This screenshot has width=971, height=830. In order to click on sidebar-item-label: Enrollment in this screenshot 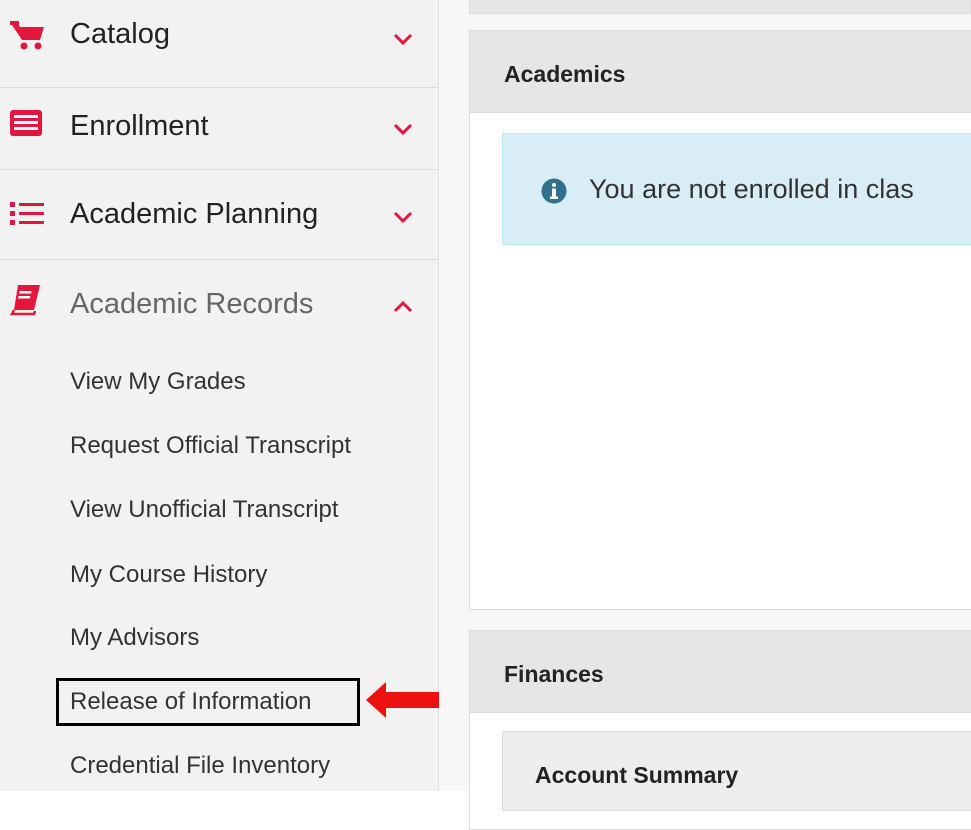, I will do `click(139, 126)`.